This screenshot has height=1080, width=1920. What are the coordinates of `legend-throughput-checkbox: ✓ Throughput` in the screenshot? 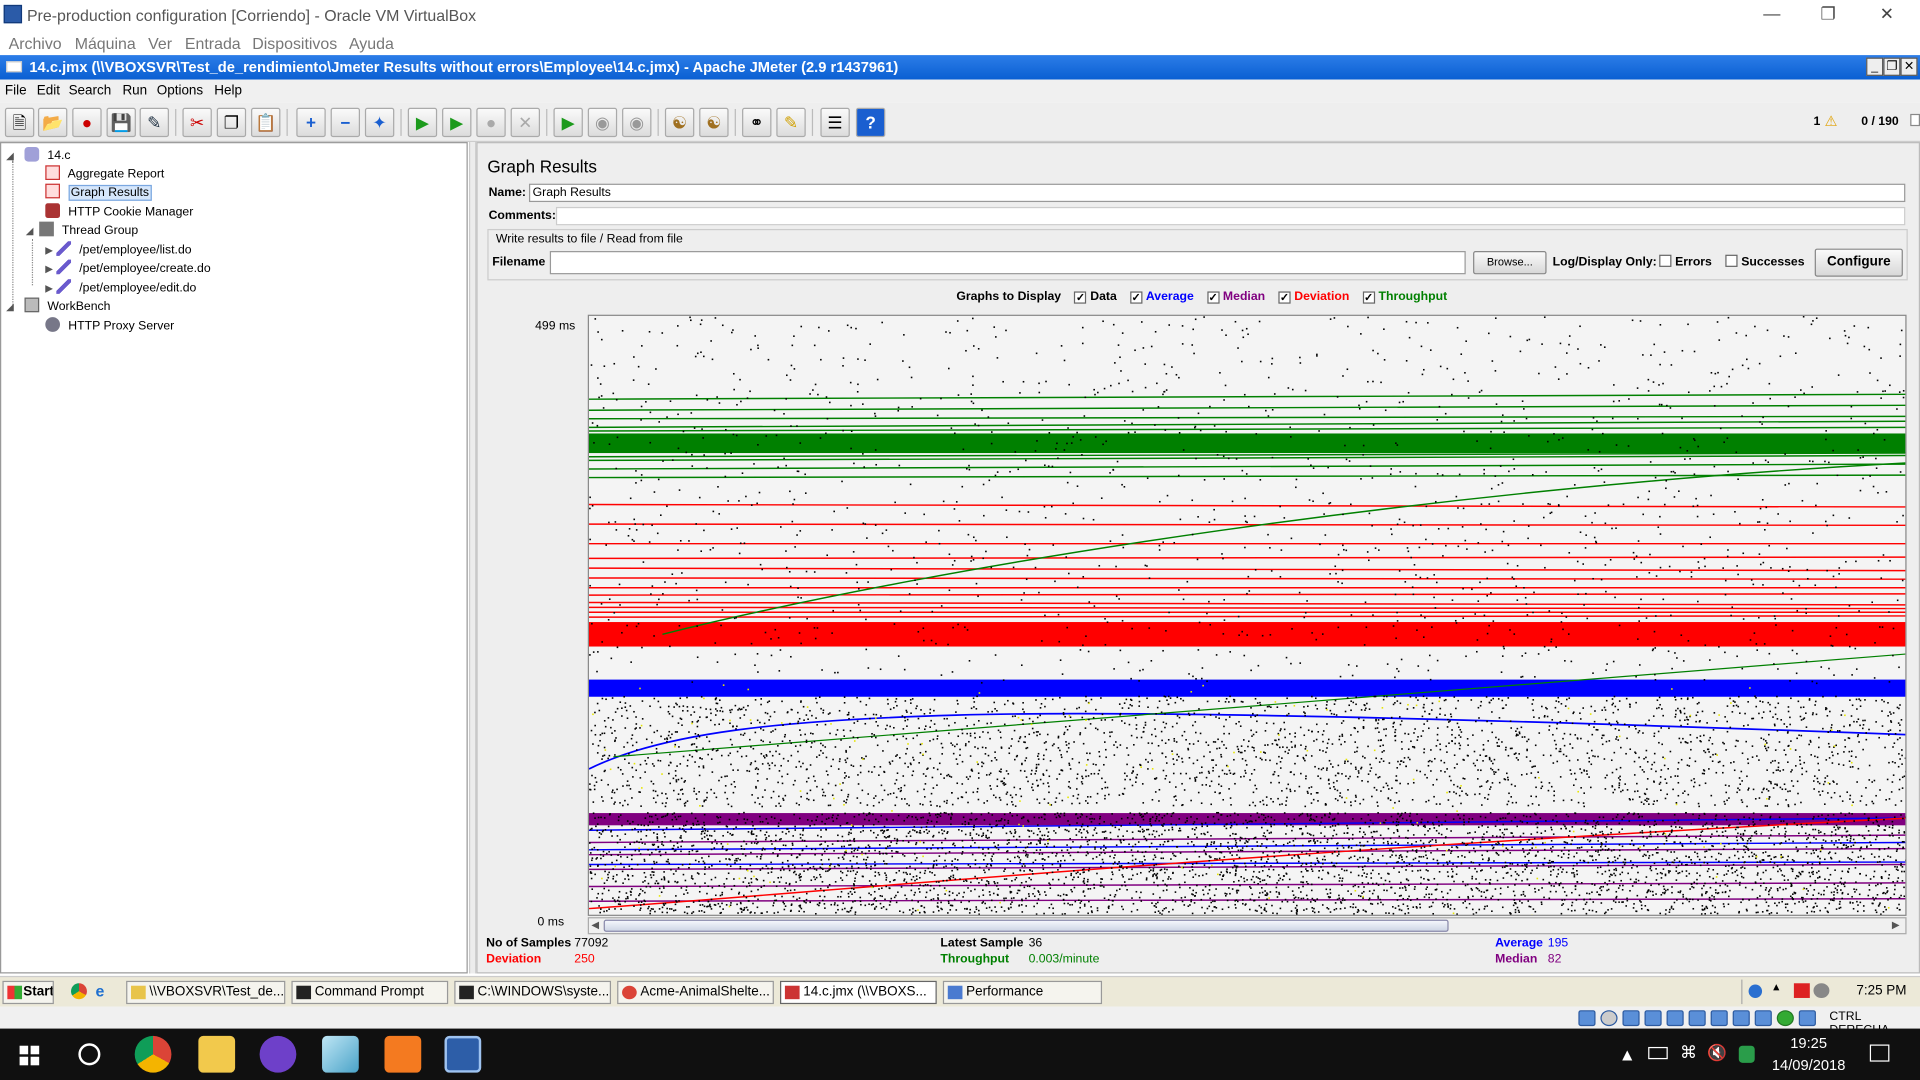 It's located at (1404, 297).